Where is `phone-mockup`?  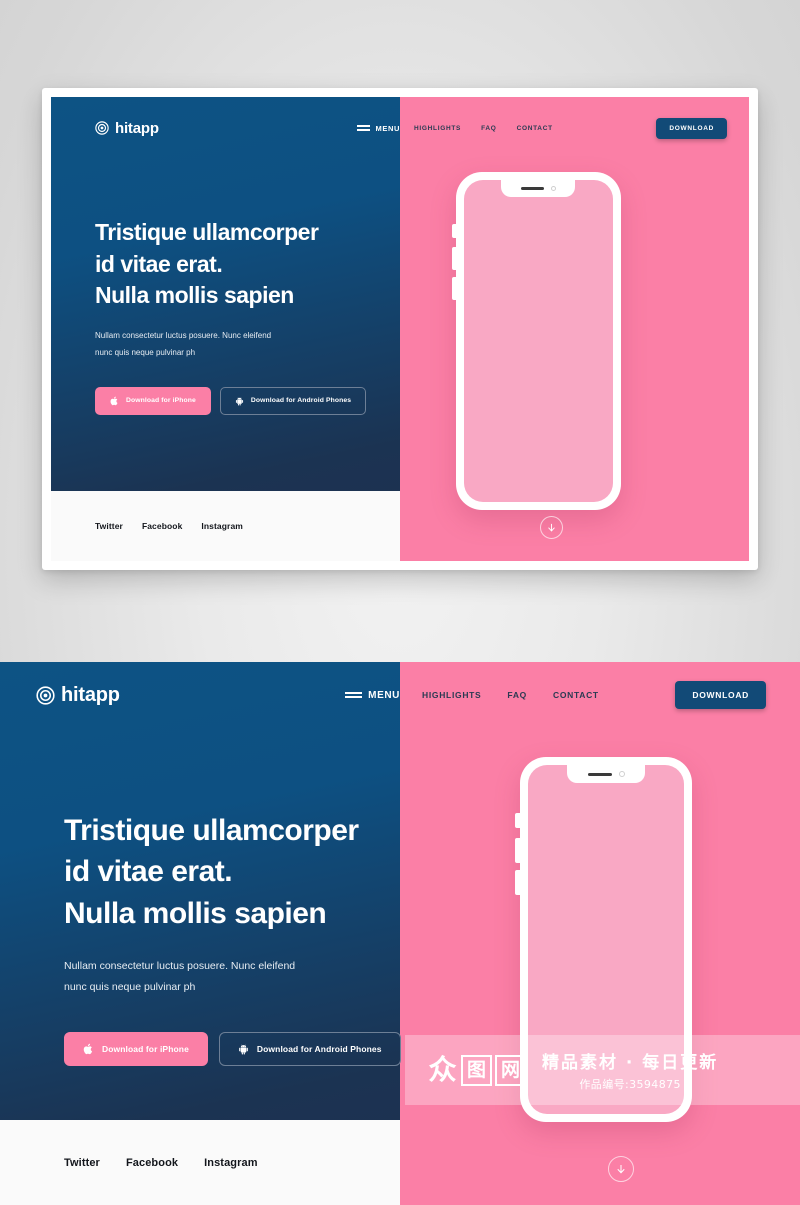
phone-mockup is located at coordinates (536, 341).